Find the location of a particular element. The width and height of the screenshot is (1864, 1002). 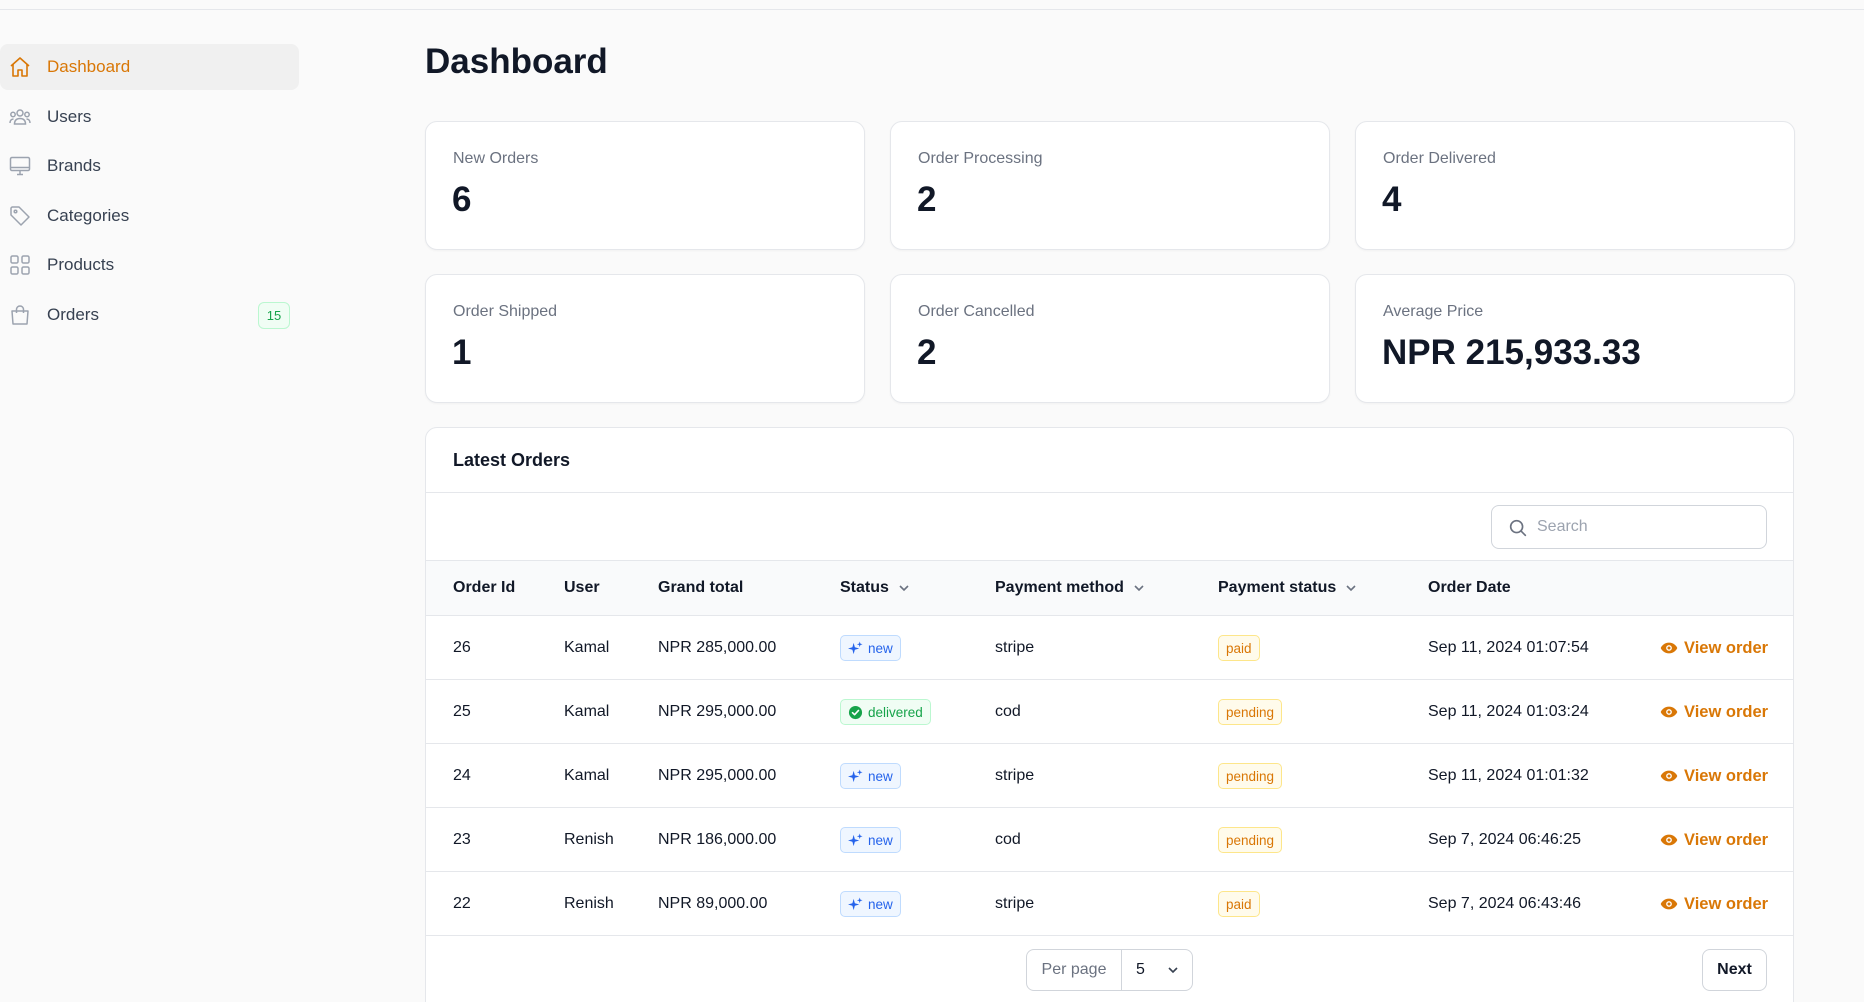

stat-value: 1 is located at coordinates (462, 352).